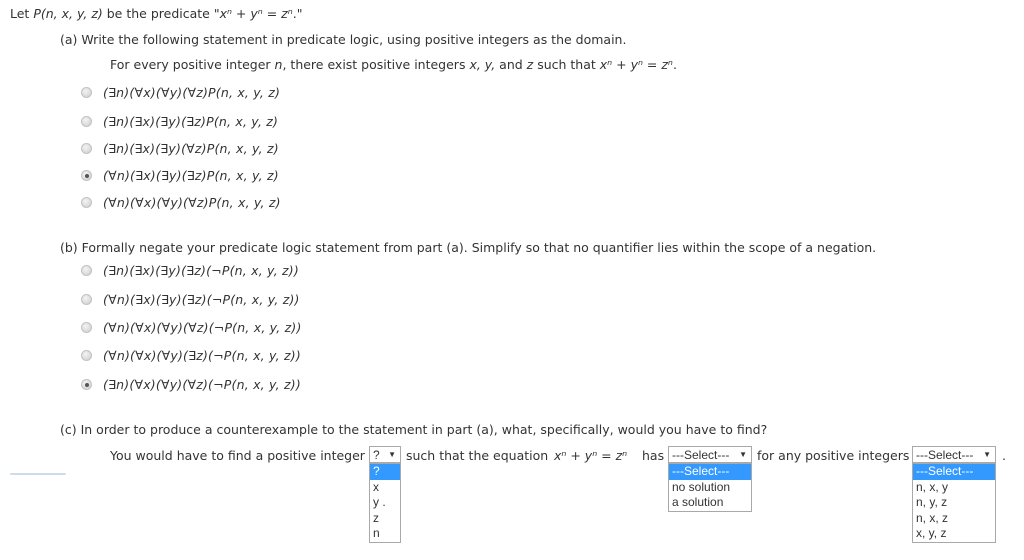 The height and width of the screenshot is (560, 1024). Describe the element at coordinates (477, 455) in the screenshot. I see `sentence-part-2: such that the equation` at that location.